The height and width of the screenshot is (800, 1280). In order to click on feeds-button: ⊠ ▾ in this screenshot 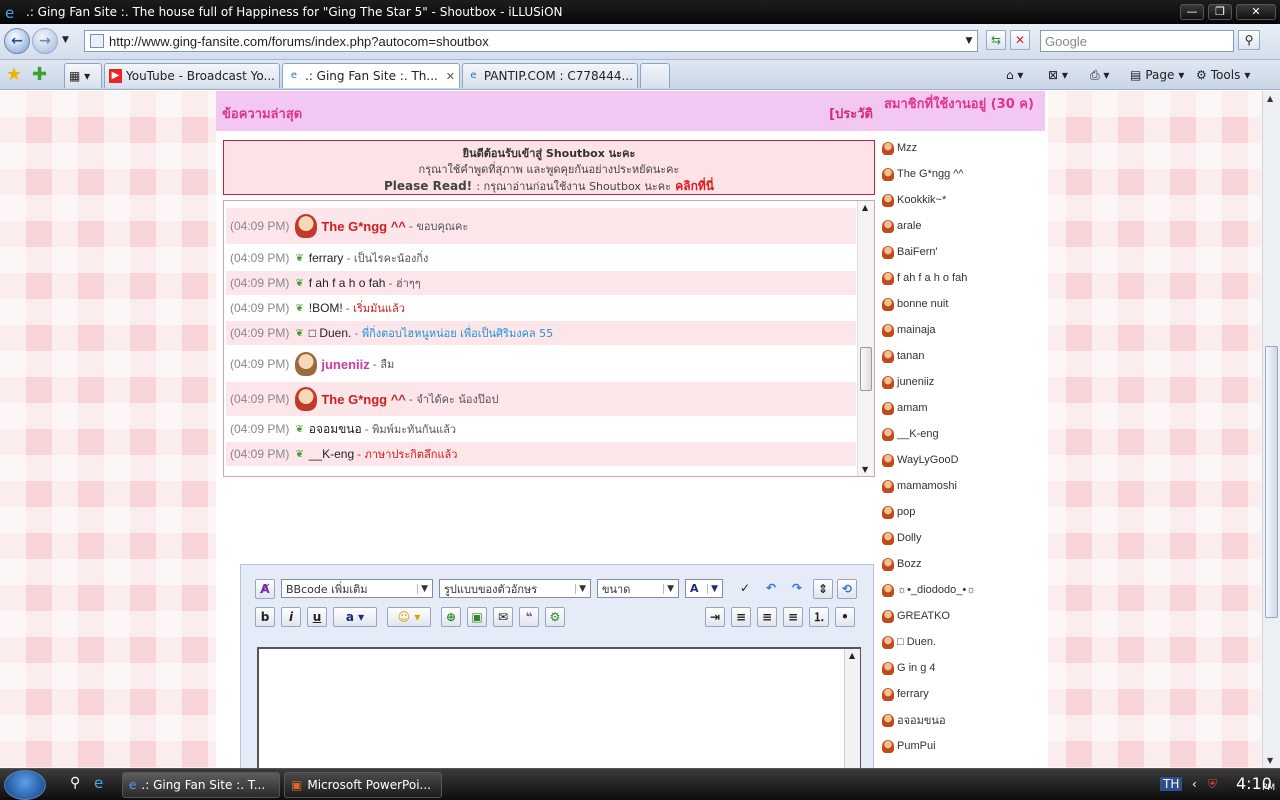, I will do `click(1058, 75)`.